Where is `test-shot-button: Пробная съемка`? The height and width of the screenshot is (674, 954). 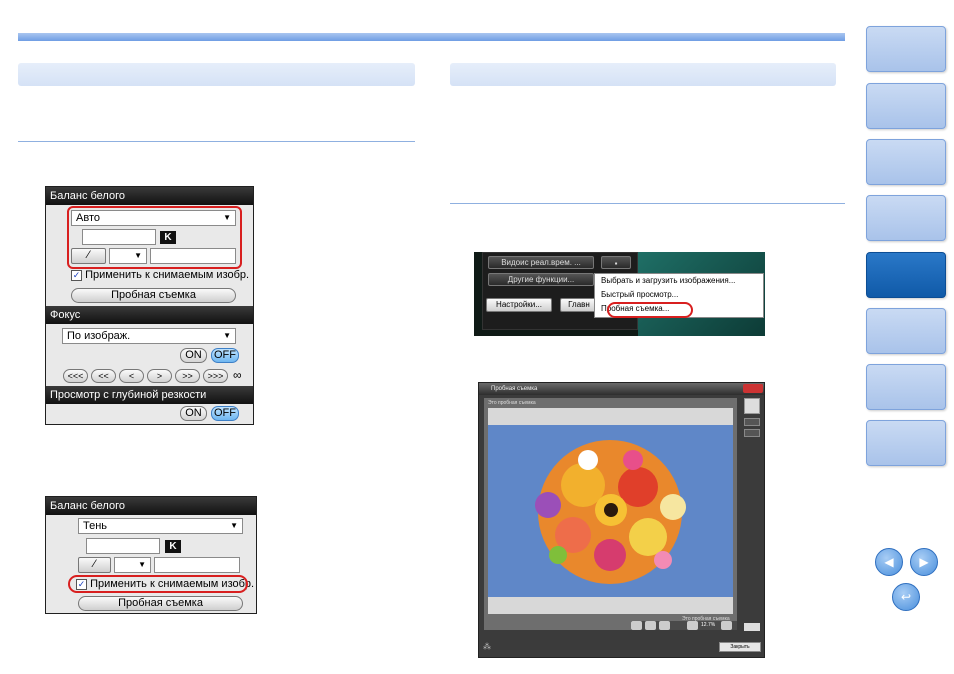
test-shot-button: Пробная съемка is located at coordinates (153, 295).